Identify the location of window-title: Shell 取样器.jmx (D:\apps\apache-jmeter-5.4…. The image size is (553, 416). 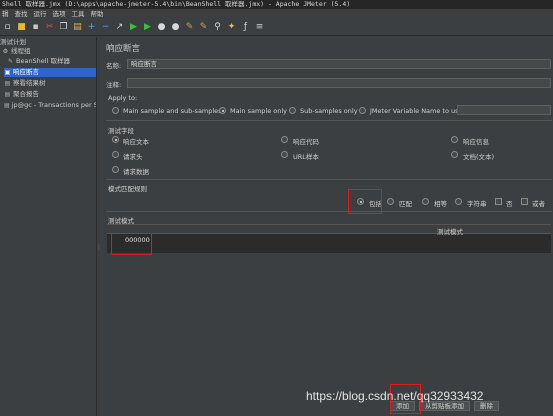
(276, 4).